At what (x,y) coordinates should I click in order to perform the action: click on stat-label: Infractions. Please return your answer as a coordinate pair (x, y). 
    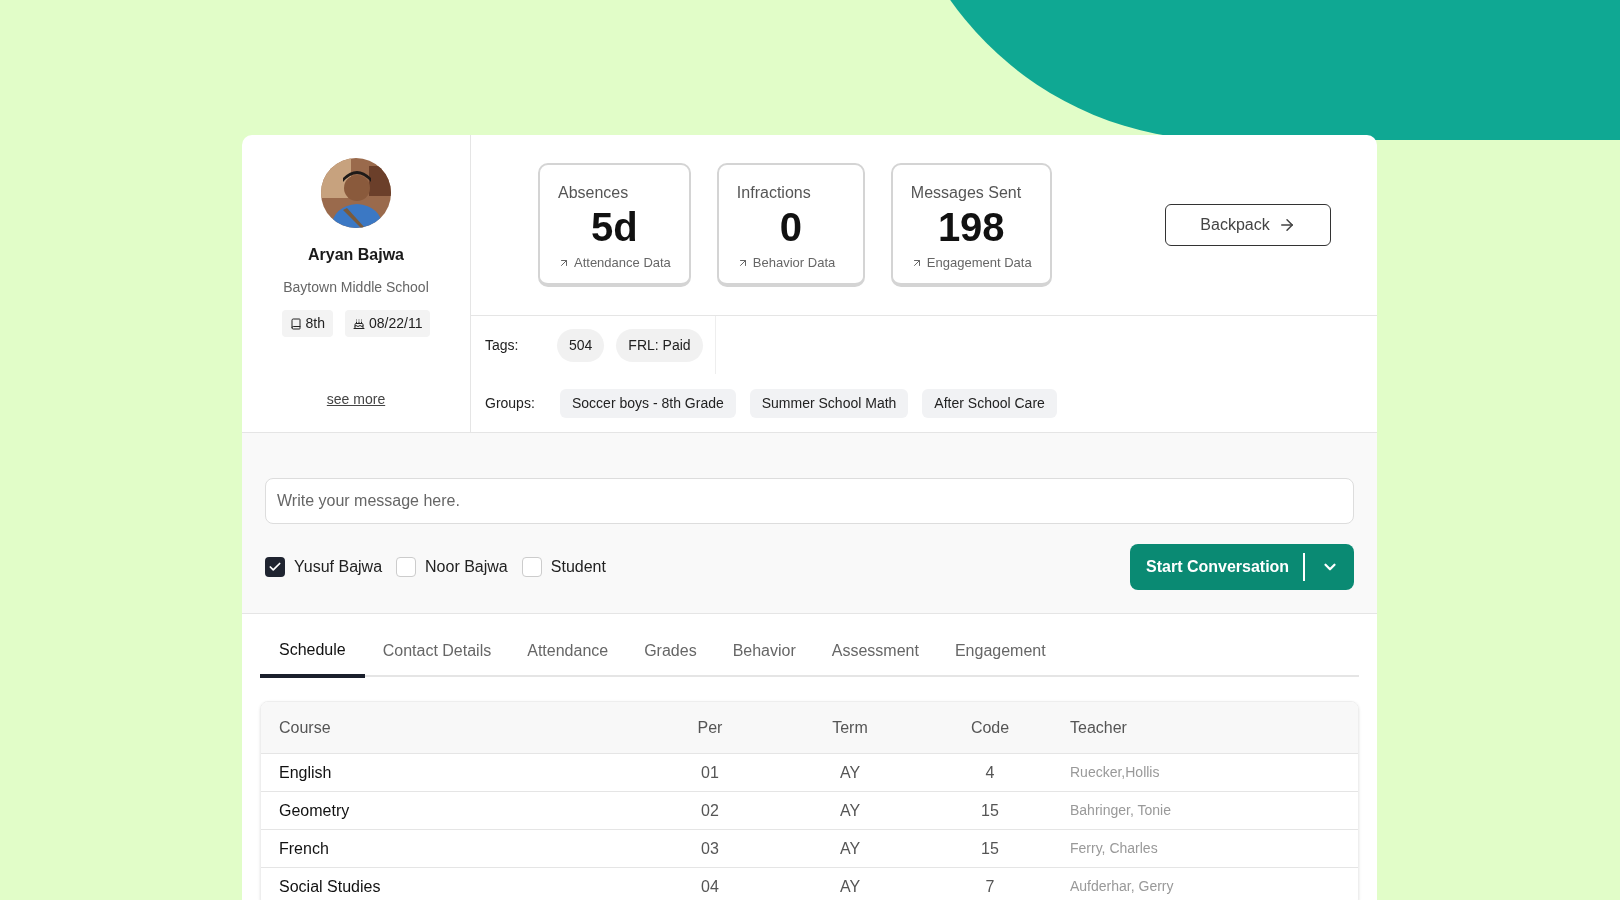
    Looking at the image, I should click on (774, 193).